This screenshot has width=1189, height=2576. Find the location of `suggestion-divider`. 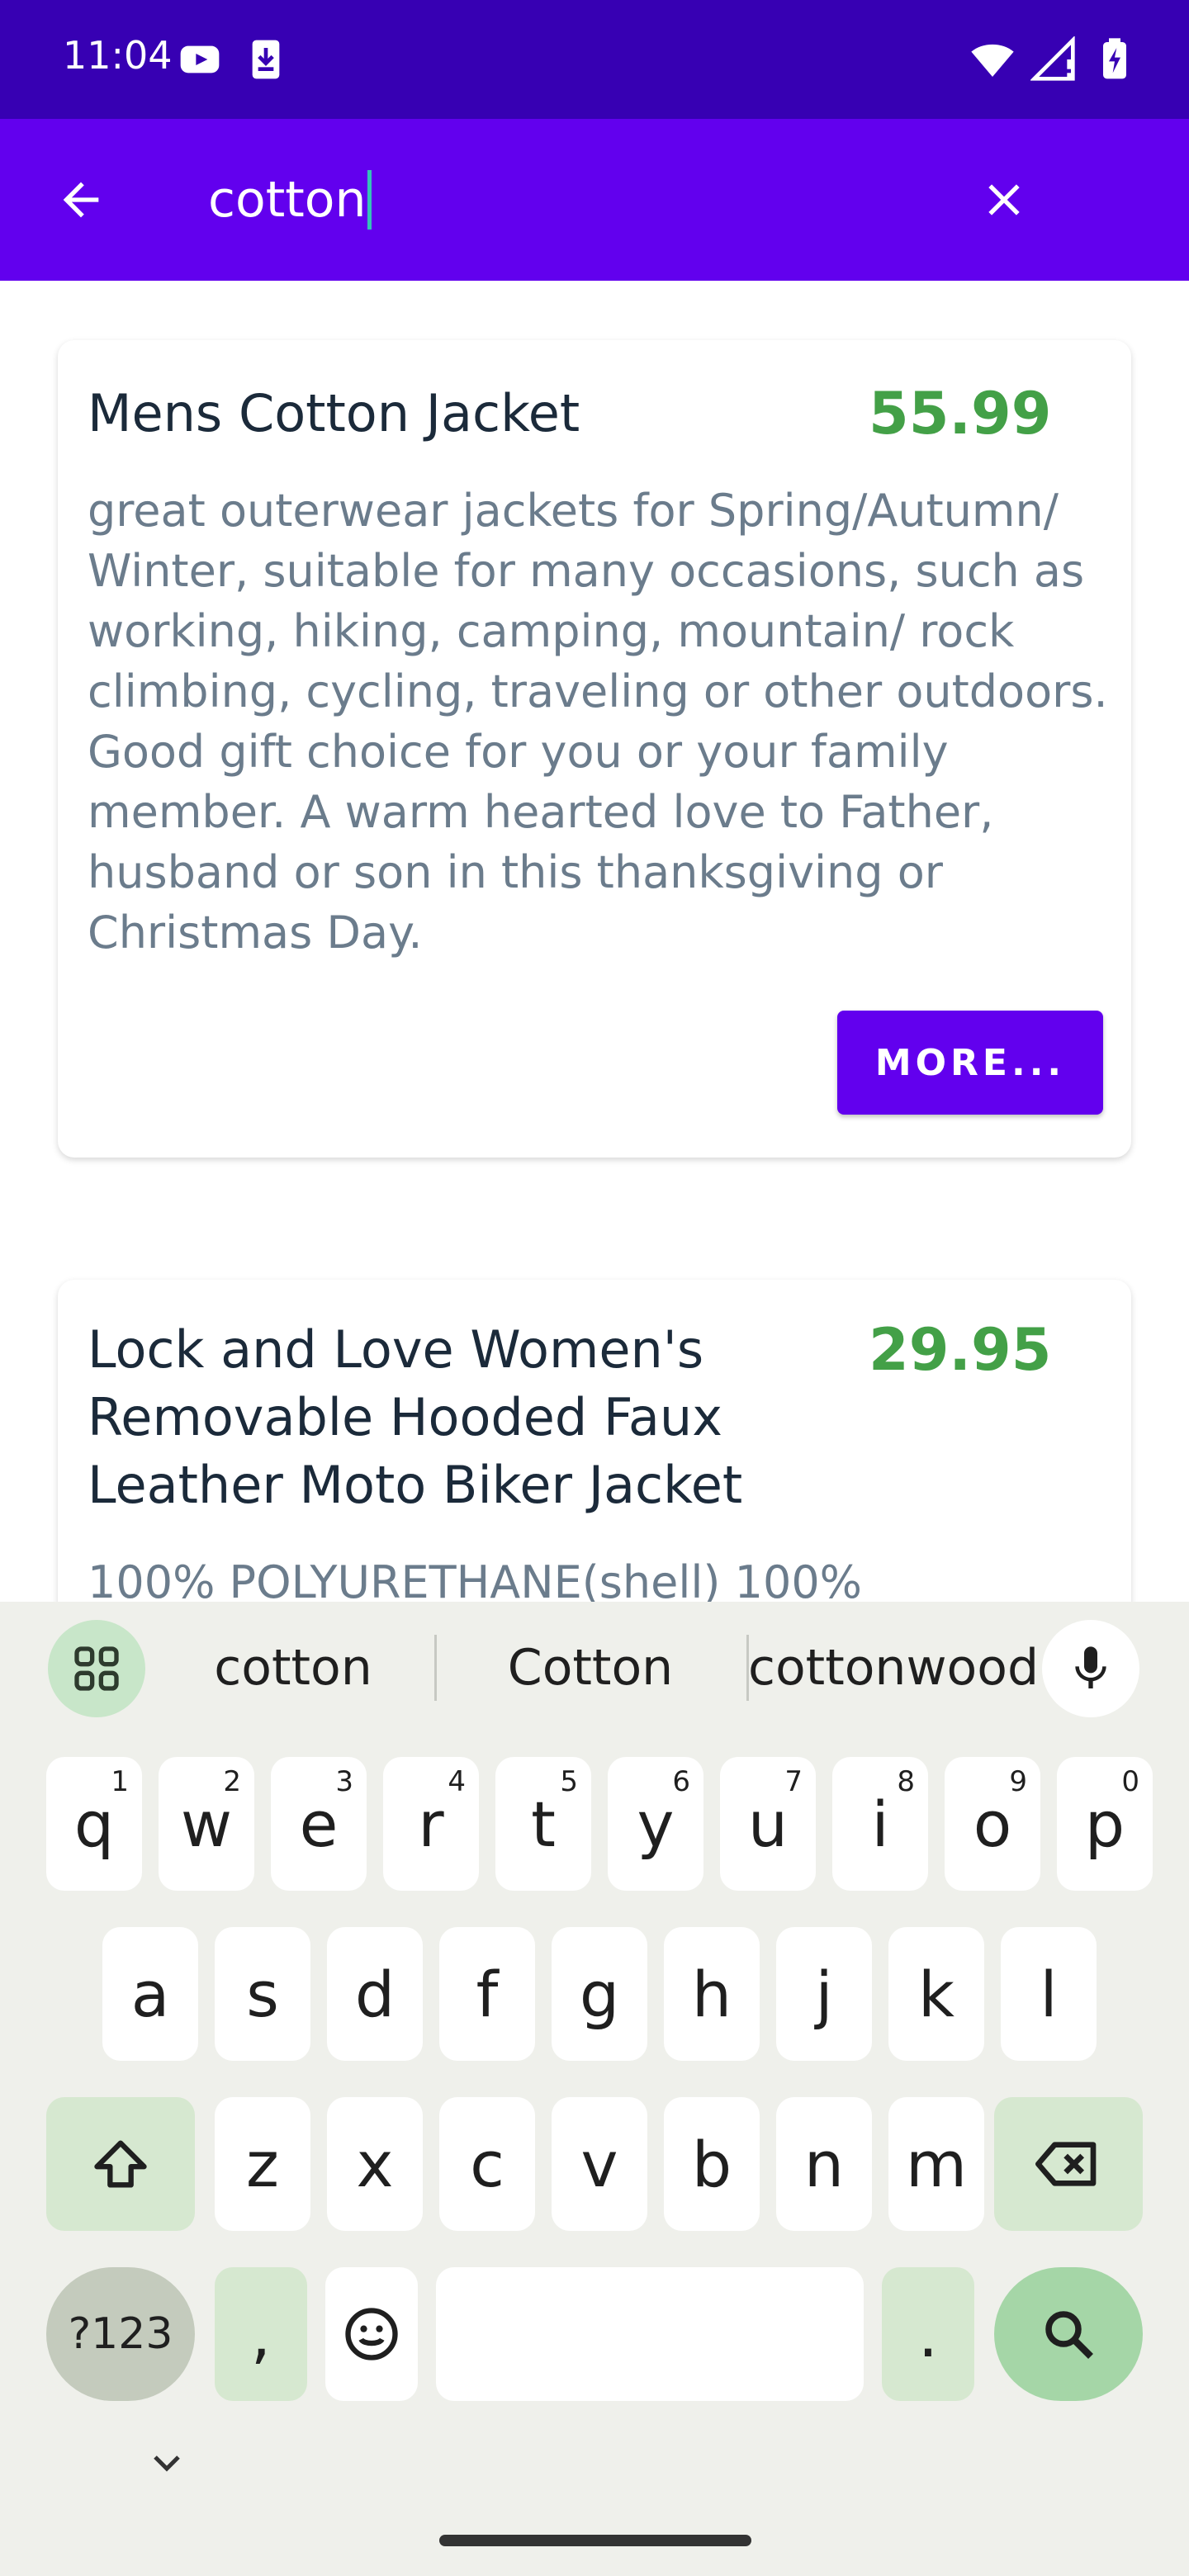

suggestion-divider is located at coordinates (435, 1668).